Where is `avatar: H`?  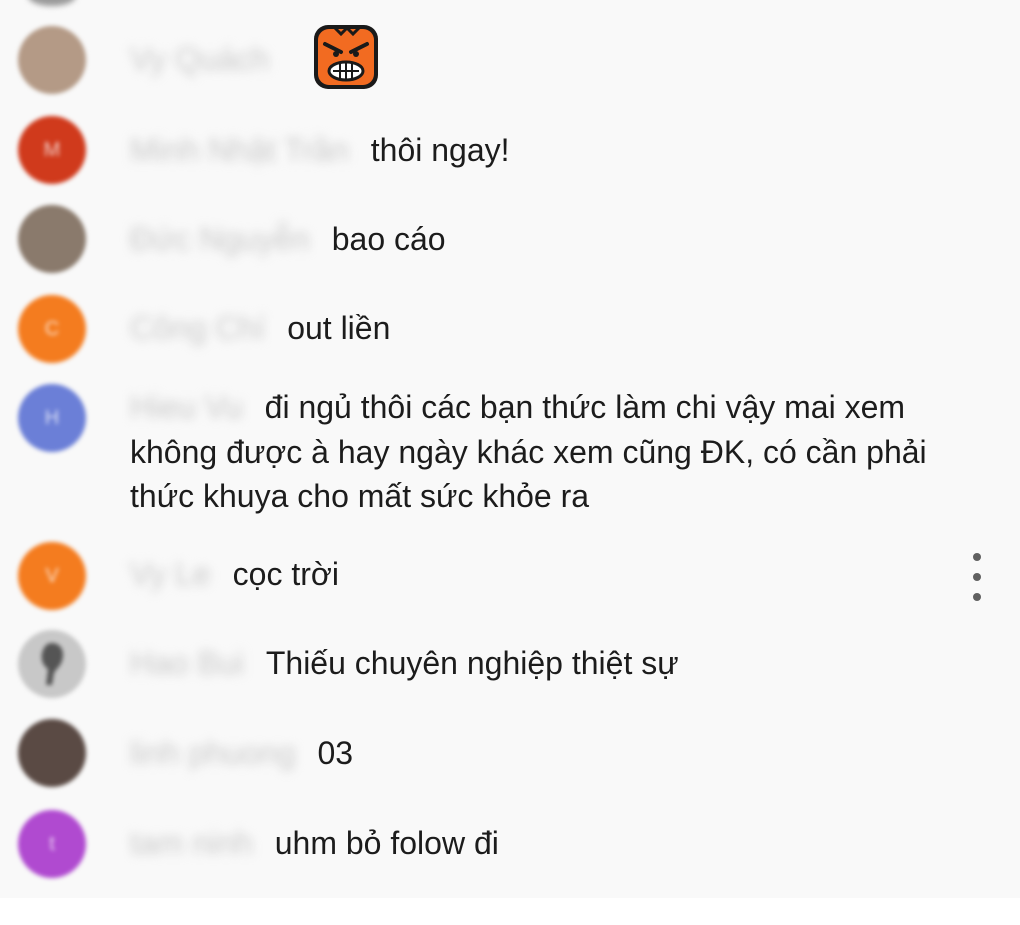 avatar: H is located at coordinates (52, 418).